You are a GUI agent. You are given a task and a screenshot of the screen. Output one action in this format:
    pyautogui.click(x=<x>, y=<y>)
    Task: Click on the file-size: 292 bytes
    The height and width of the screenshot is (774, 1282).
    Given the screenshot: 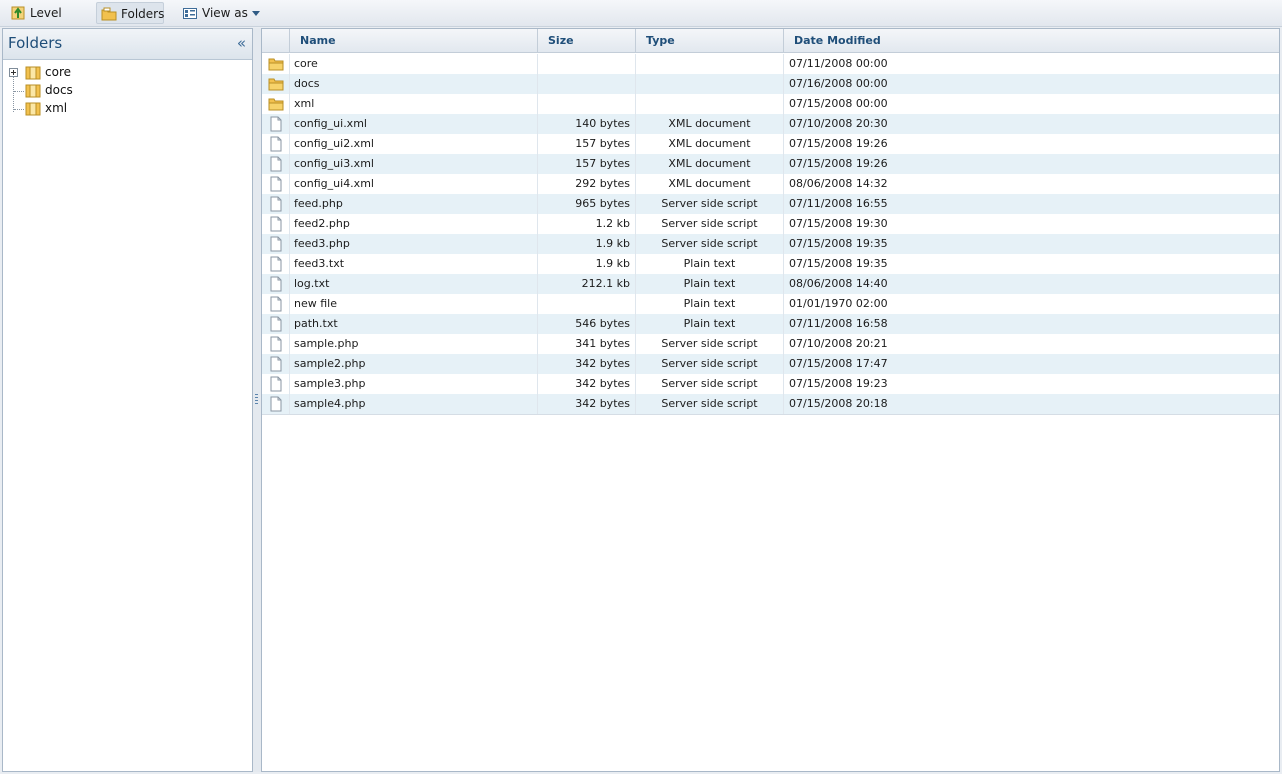 What is the action you would take?
    pyautogui.click(x=587, y=184)
    